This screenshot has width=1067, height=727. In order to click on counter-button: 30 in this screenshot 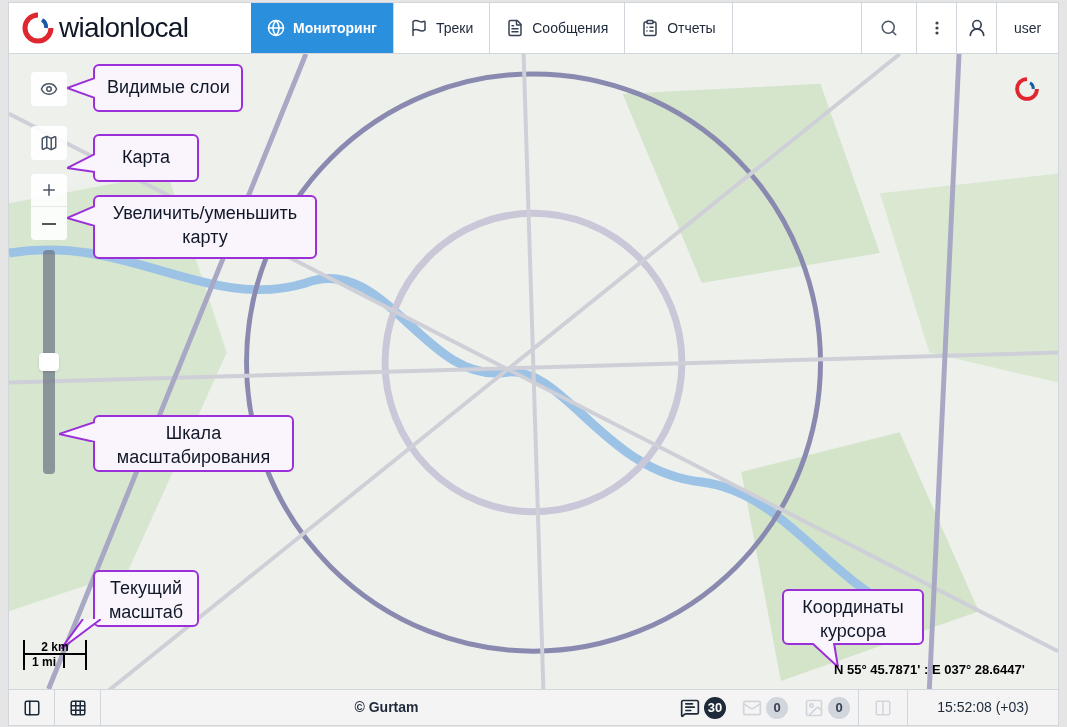, I will do `click(703, 707)`.